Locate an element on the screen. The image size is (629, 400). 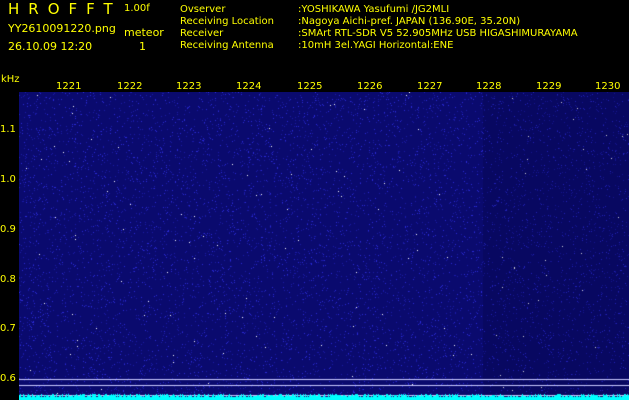
time-tick: 1224 is located at coordinates (249, 86).